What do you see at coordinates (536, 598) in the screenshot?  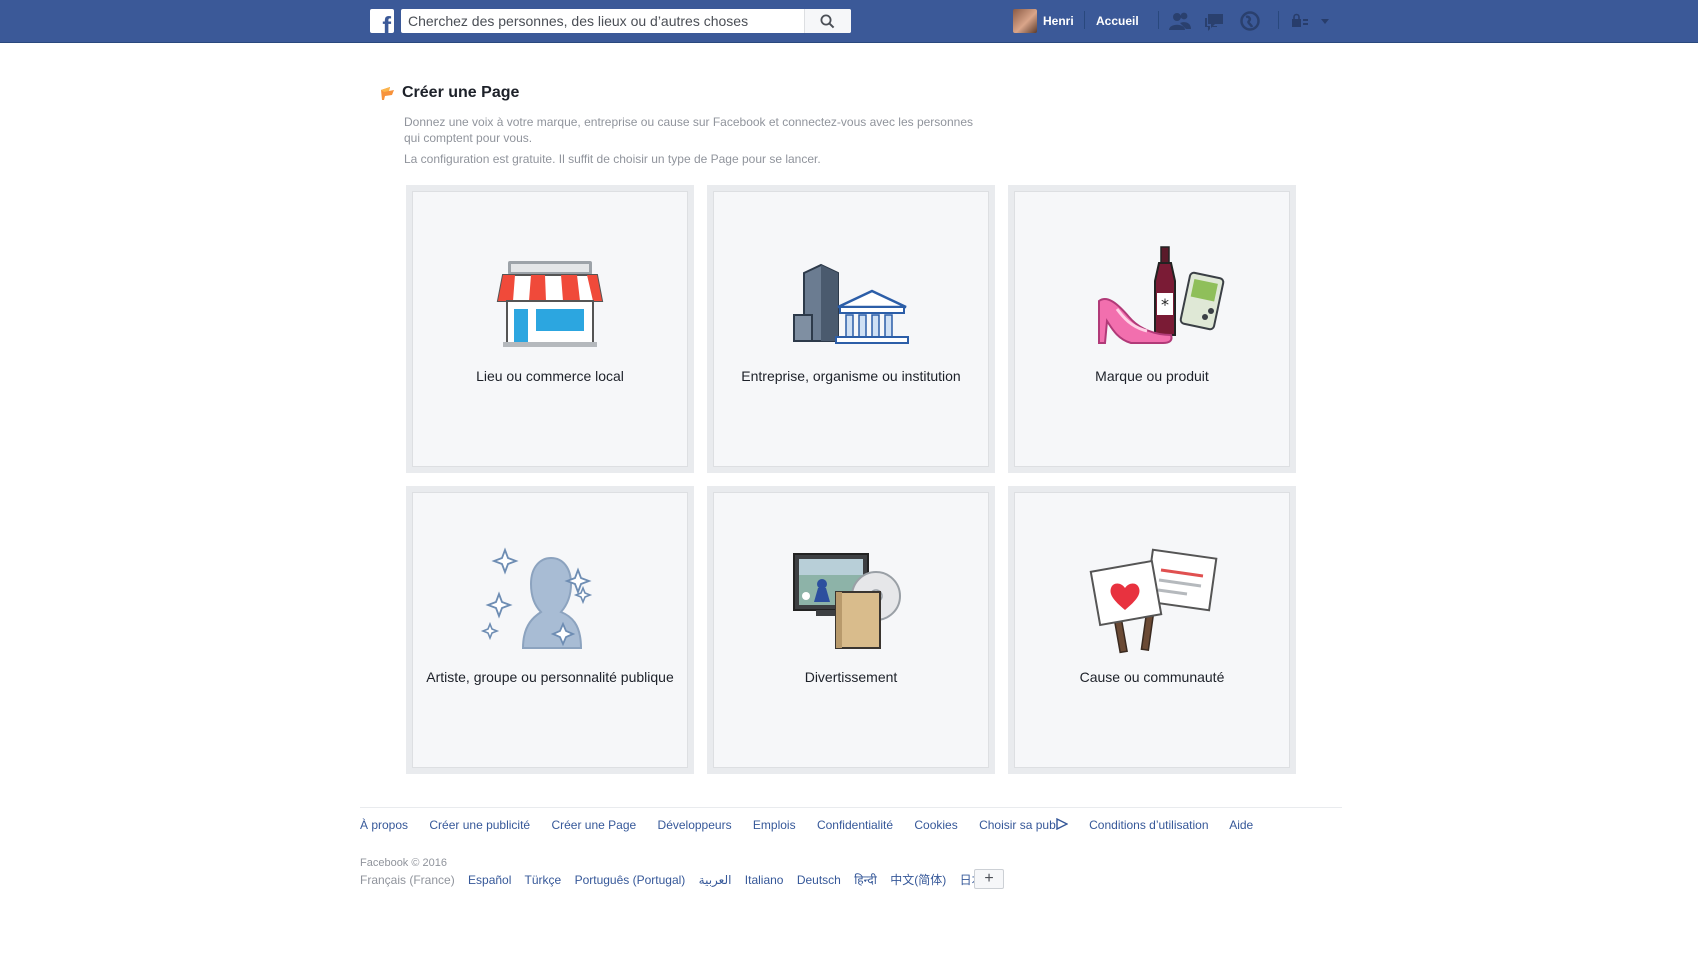 I see `public-figure-icon` at bounding box center [536, 598].